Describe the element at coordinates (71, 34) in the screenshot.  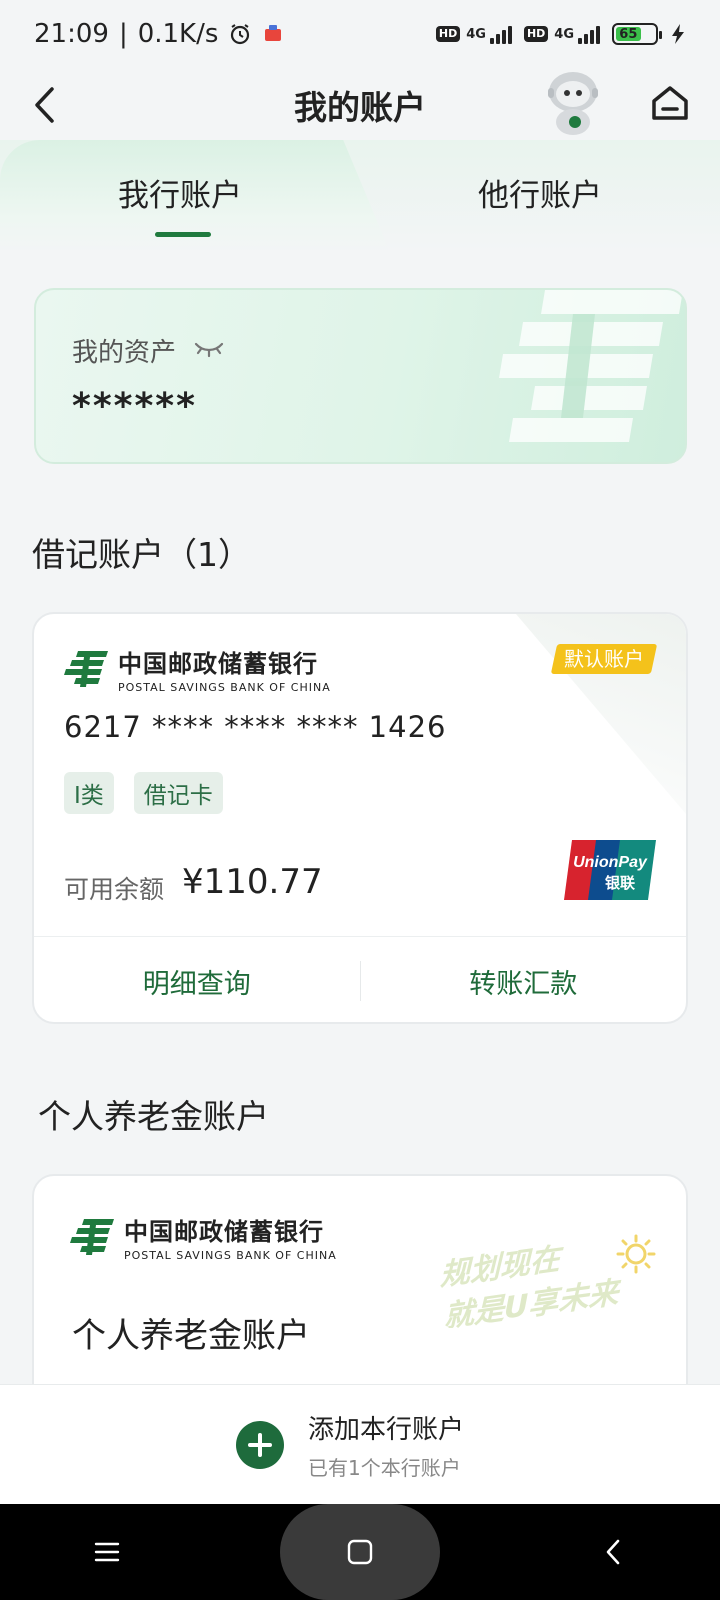
I see `status-time: 21:09` at that location.